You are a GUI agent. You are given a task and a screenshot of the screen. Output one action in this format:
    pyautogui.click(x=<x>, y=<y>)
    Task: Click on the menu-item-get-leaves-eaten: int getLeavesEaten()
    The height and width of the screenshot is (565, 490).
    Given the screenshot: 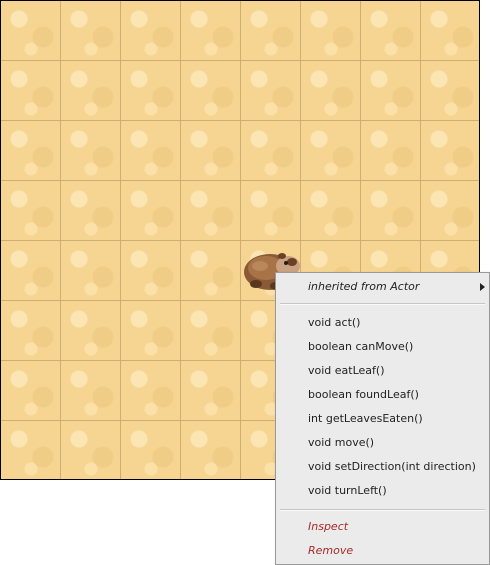 What is the action you would take?
    pyautogui.click(x=365, y=419)
    